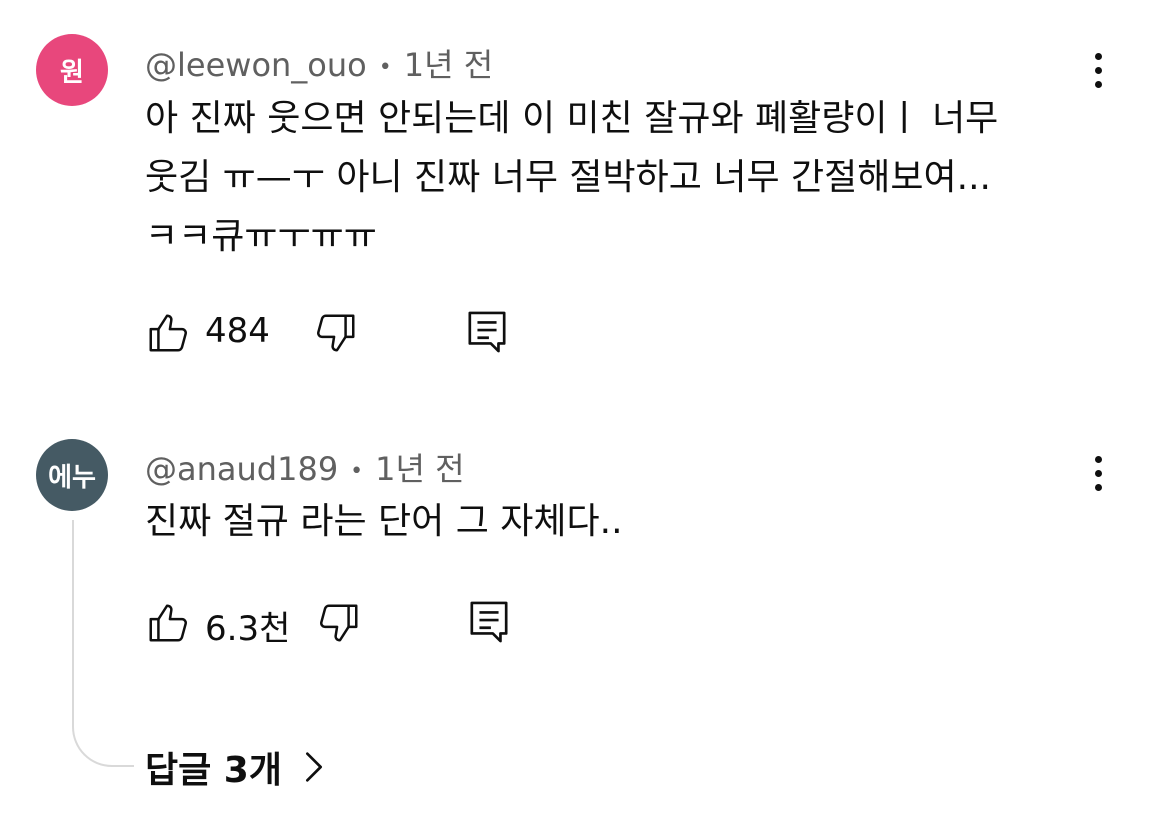  I want to click on avatar-initials: 원, so click(72, 72).